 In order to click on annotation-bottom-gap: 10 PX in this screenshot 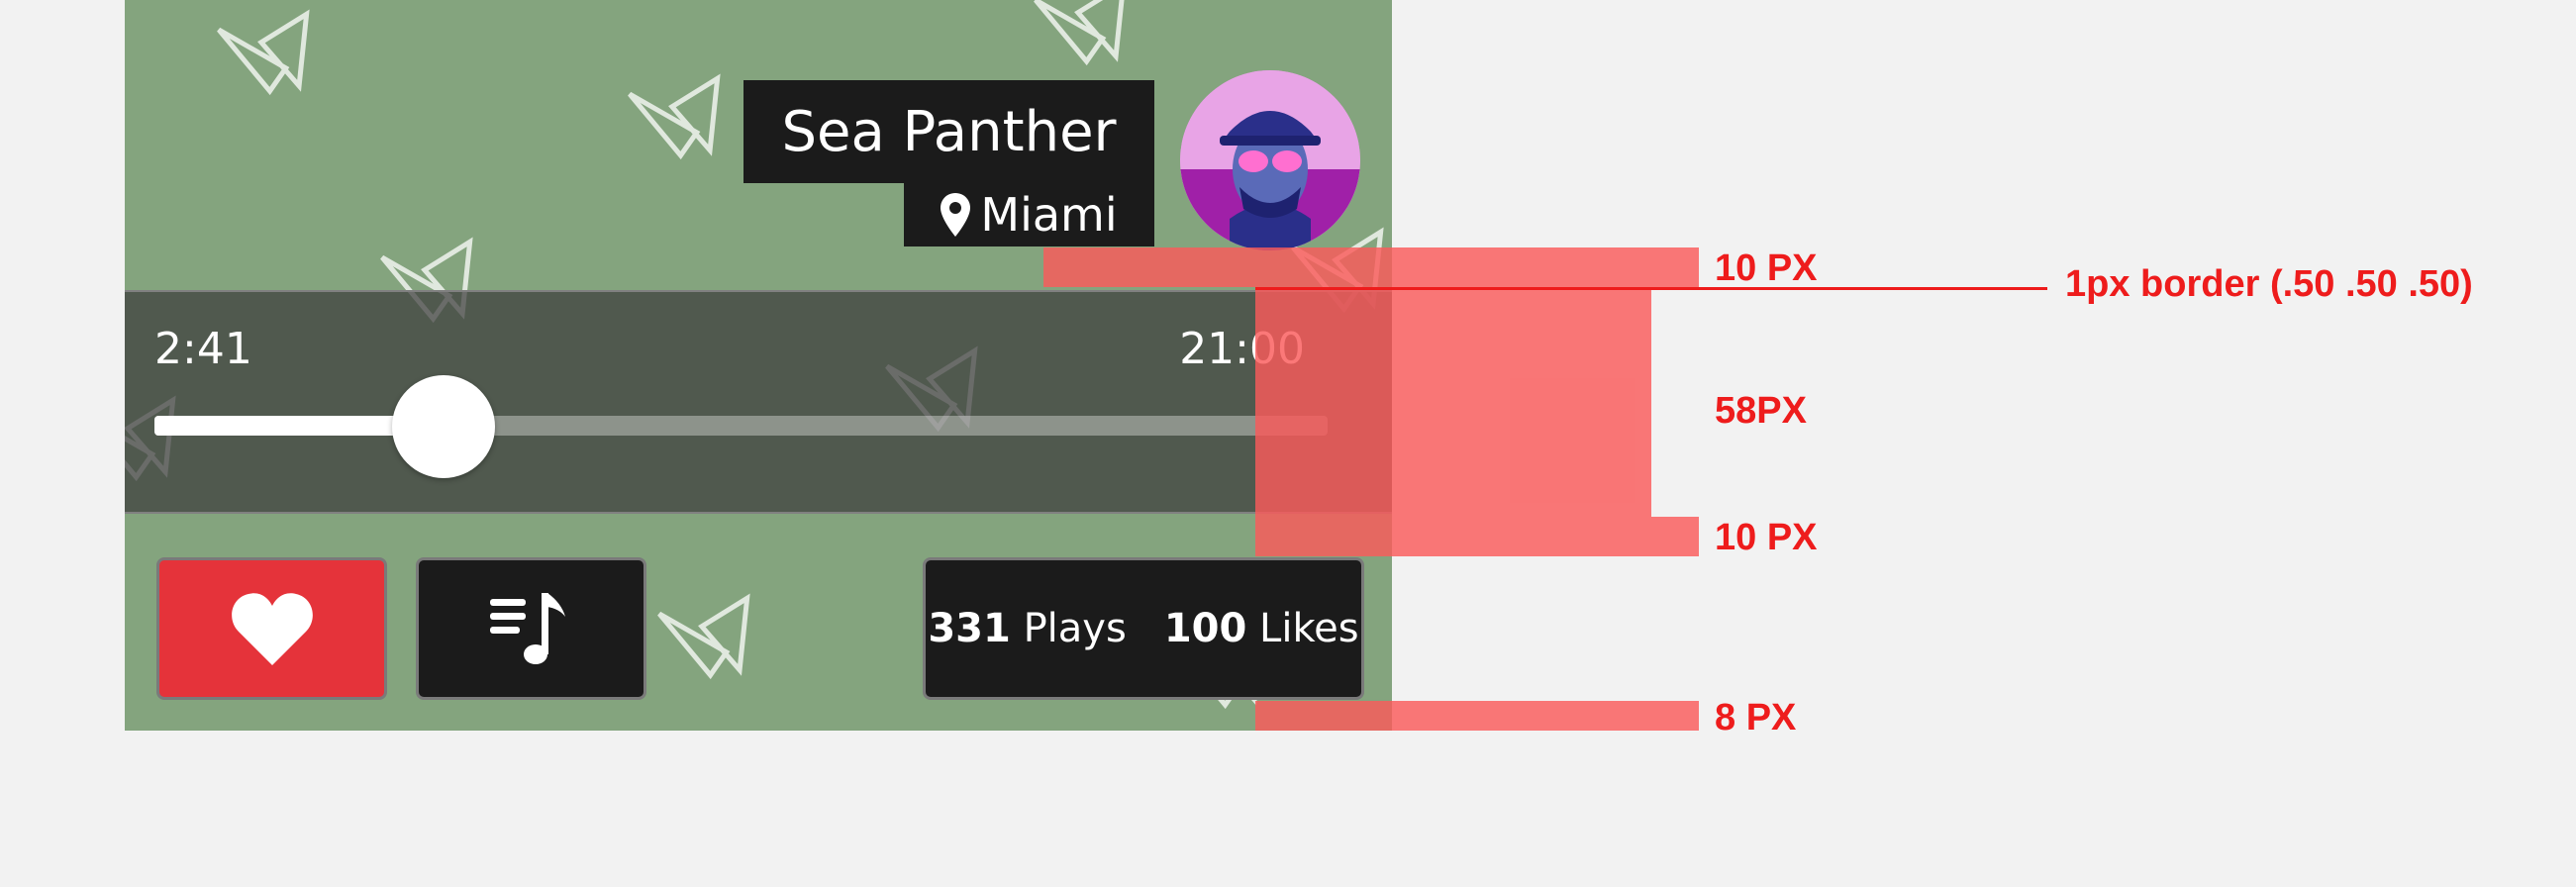, I will do `click(1767, 537)`.